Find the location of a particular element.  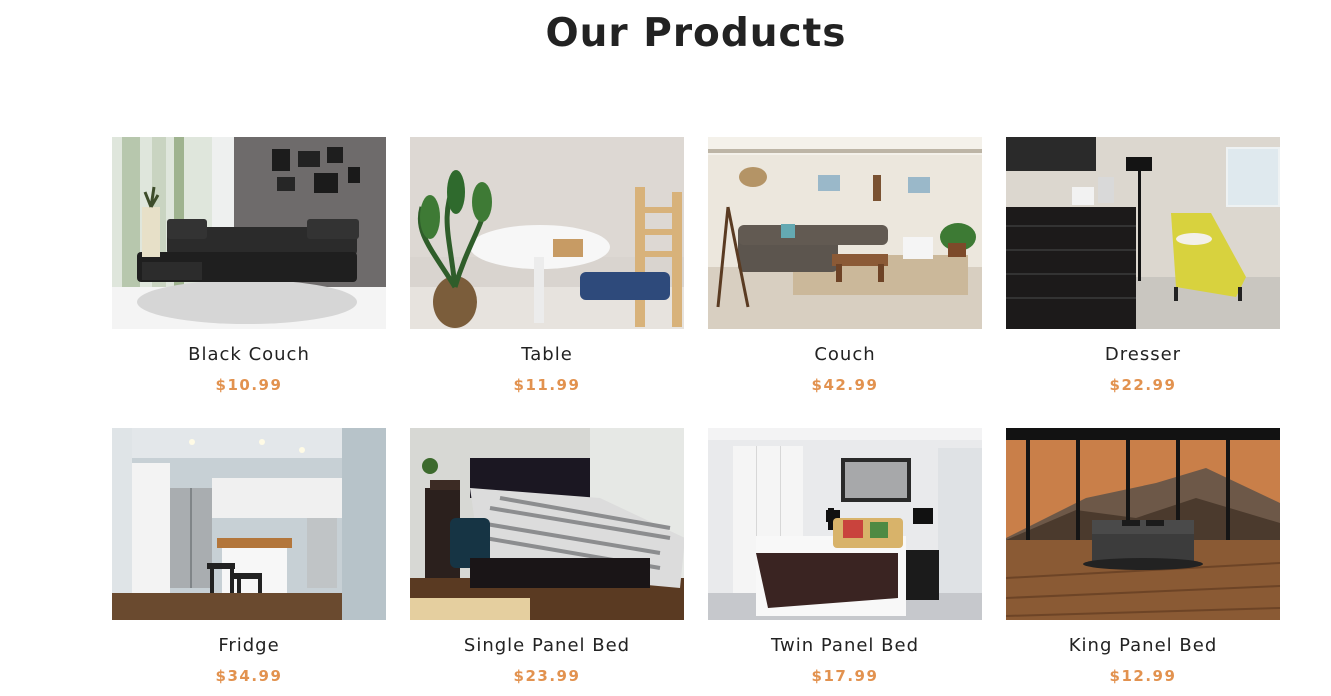

product-card-black-couch: Black Couch $10.99 is located at coordinates (249, 282).